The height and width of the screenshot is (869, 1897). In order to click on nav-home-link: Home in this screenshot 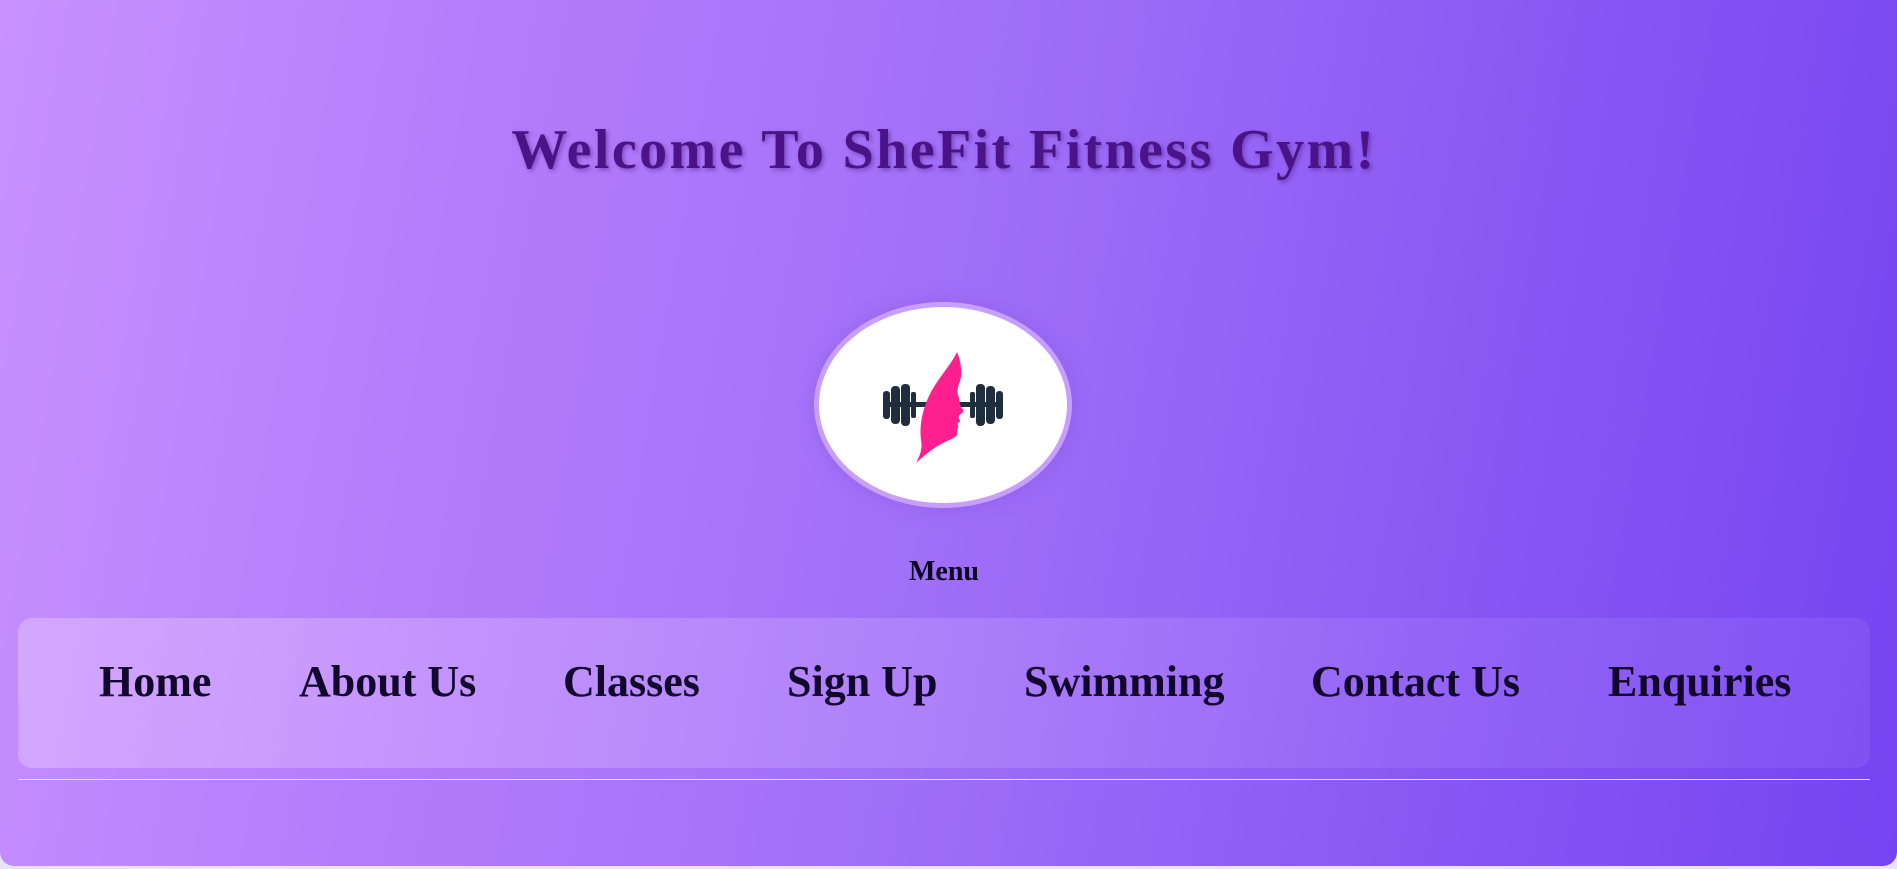, I will do `click(155, 681)`.